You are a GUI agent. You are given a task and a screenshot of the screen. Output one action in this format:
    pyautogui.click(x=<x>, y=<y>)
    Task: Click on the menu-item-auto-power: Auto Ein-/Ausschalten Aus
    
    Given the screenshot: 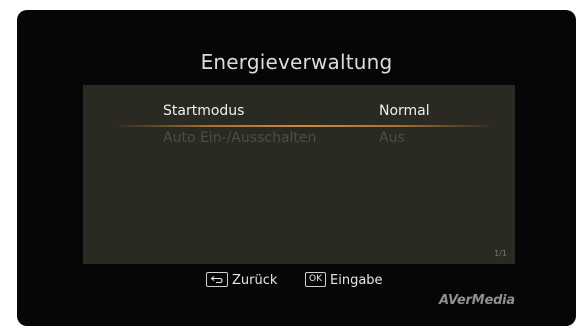 What is the action you would take?
    pyautogui.click(x=299, y=139)
    